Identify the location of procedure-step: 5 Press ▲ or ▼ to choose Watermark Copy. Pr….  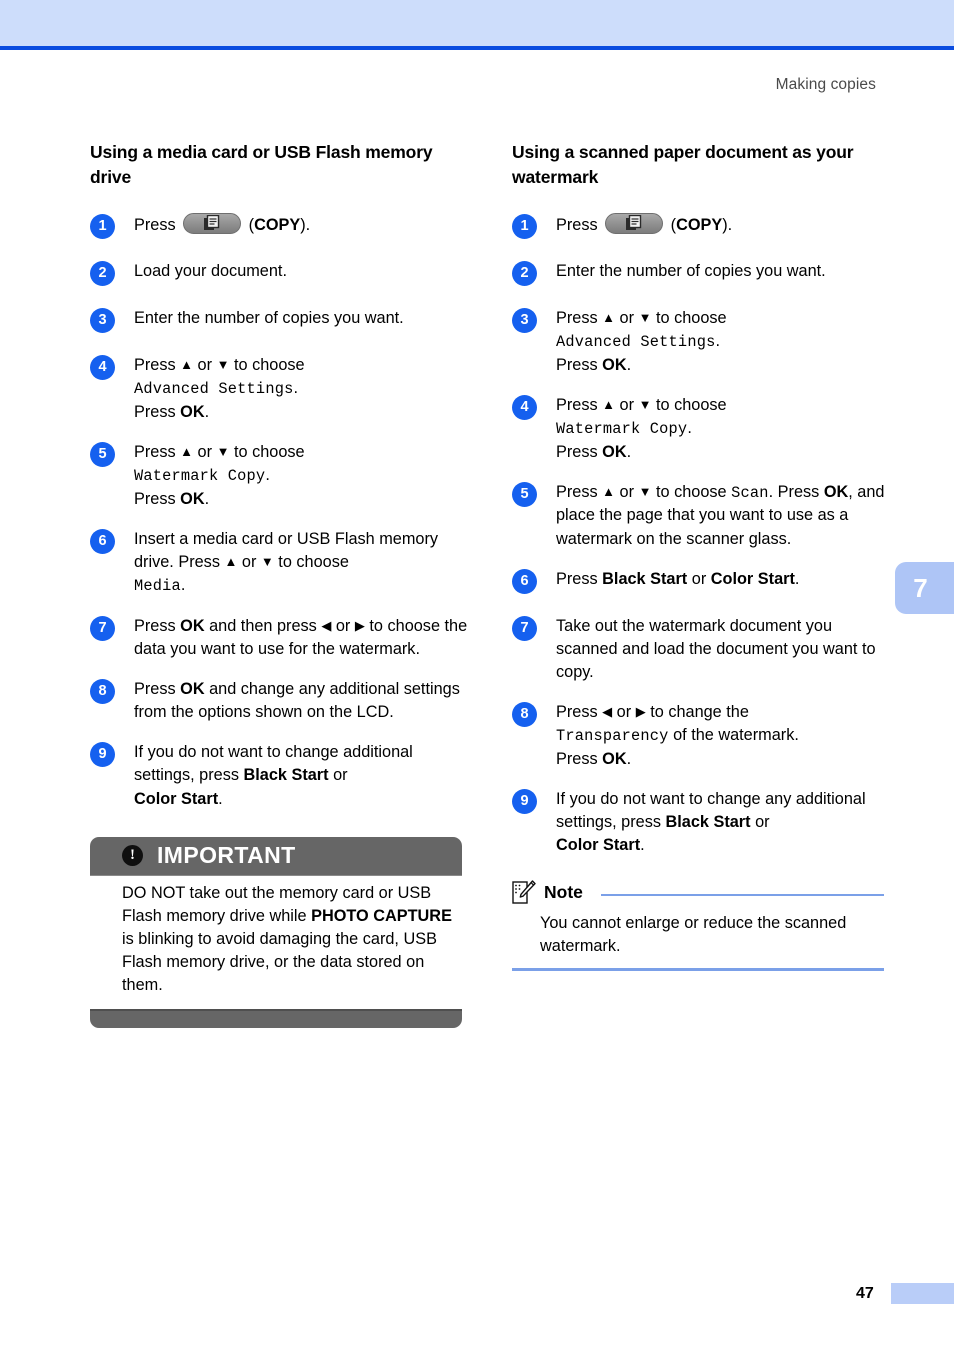
(279, 476).